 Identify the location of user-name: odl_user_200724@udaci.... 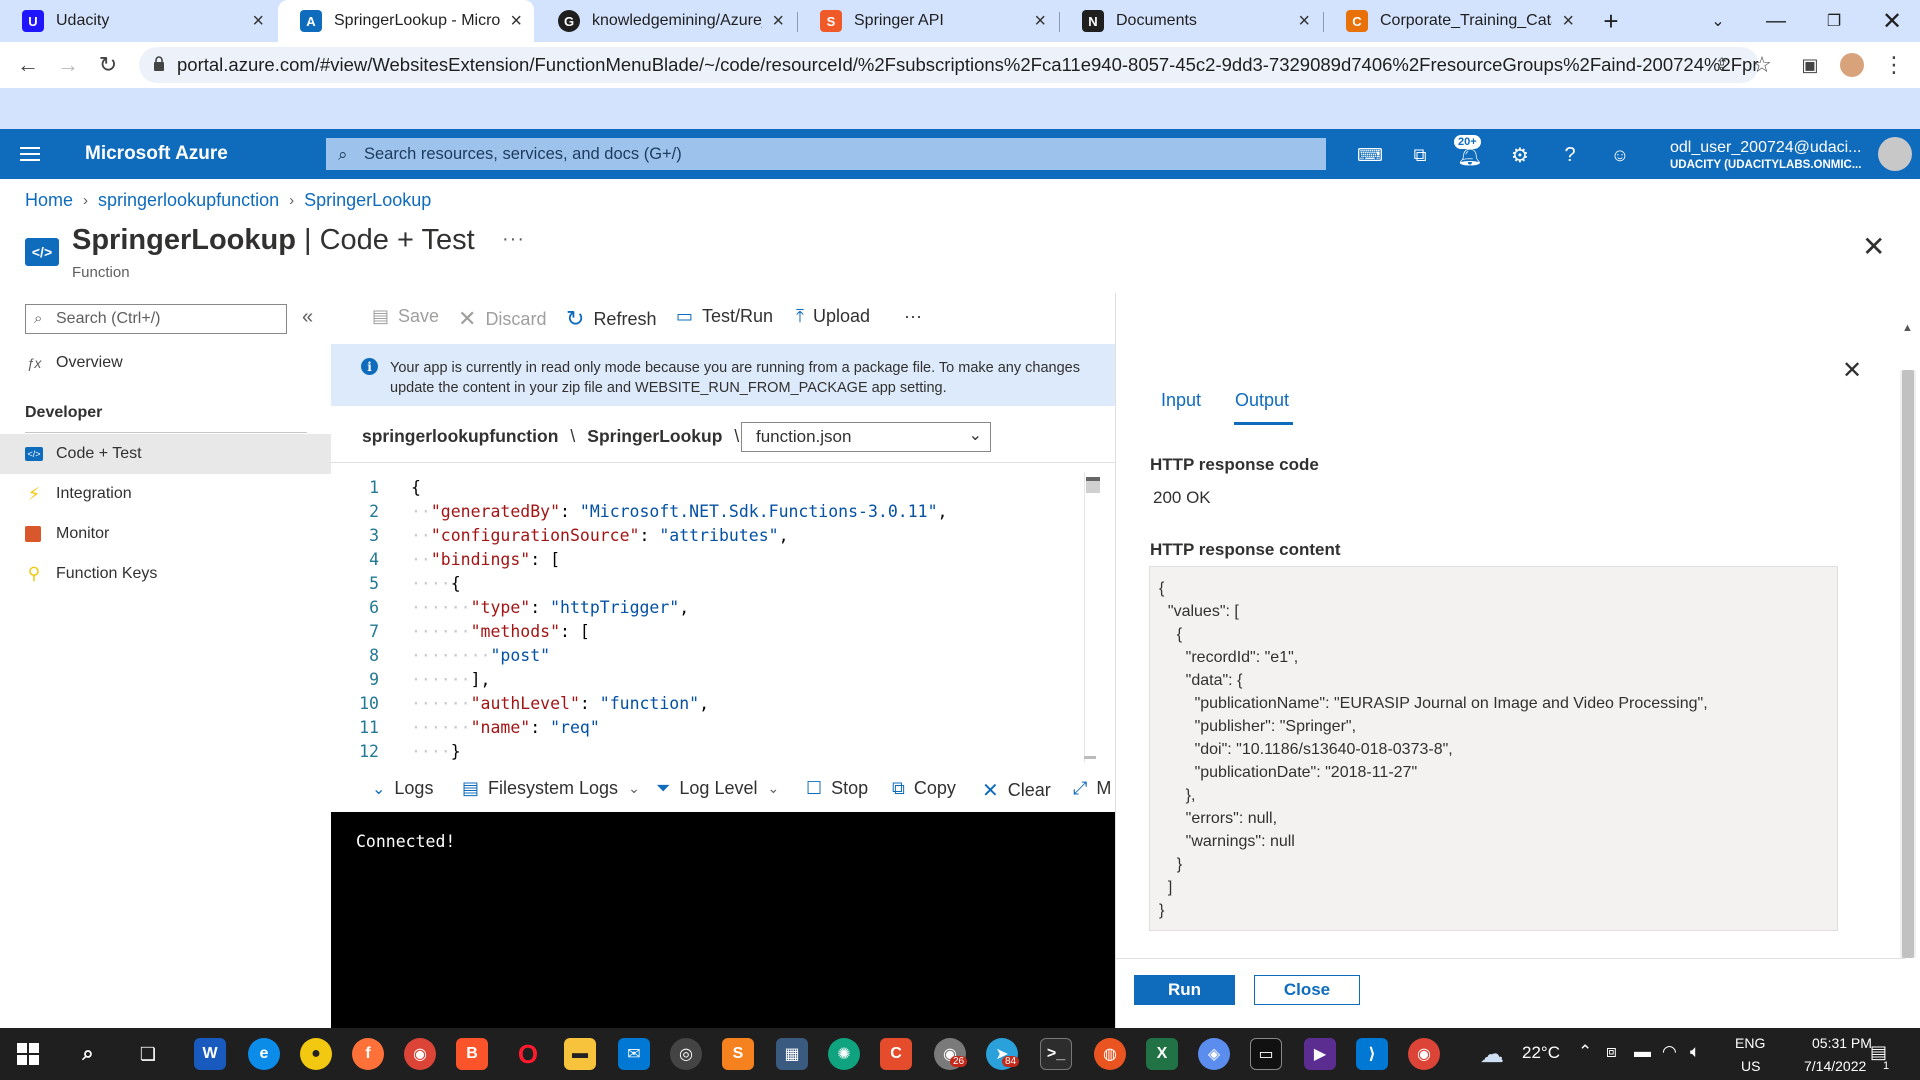
(1766, 148).